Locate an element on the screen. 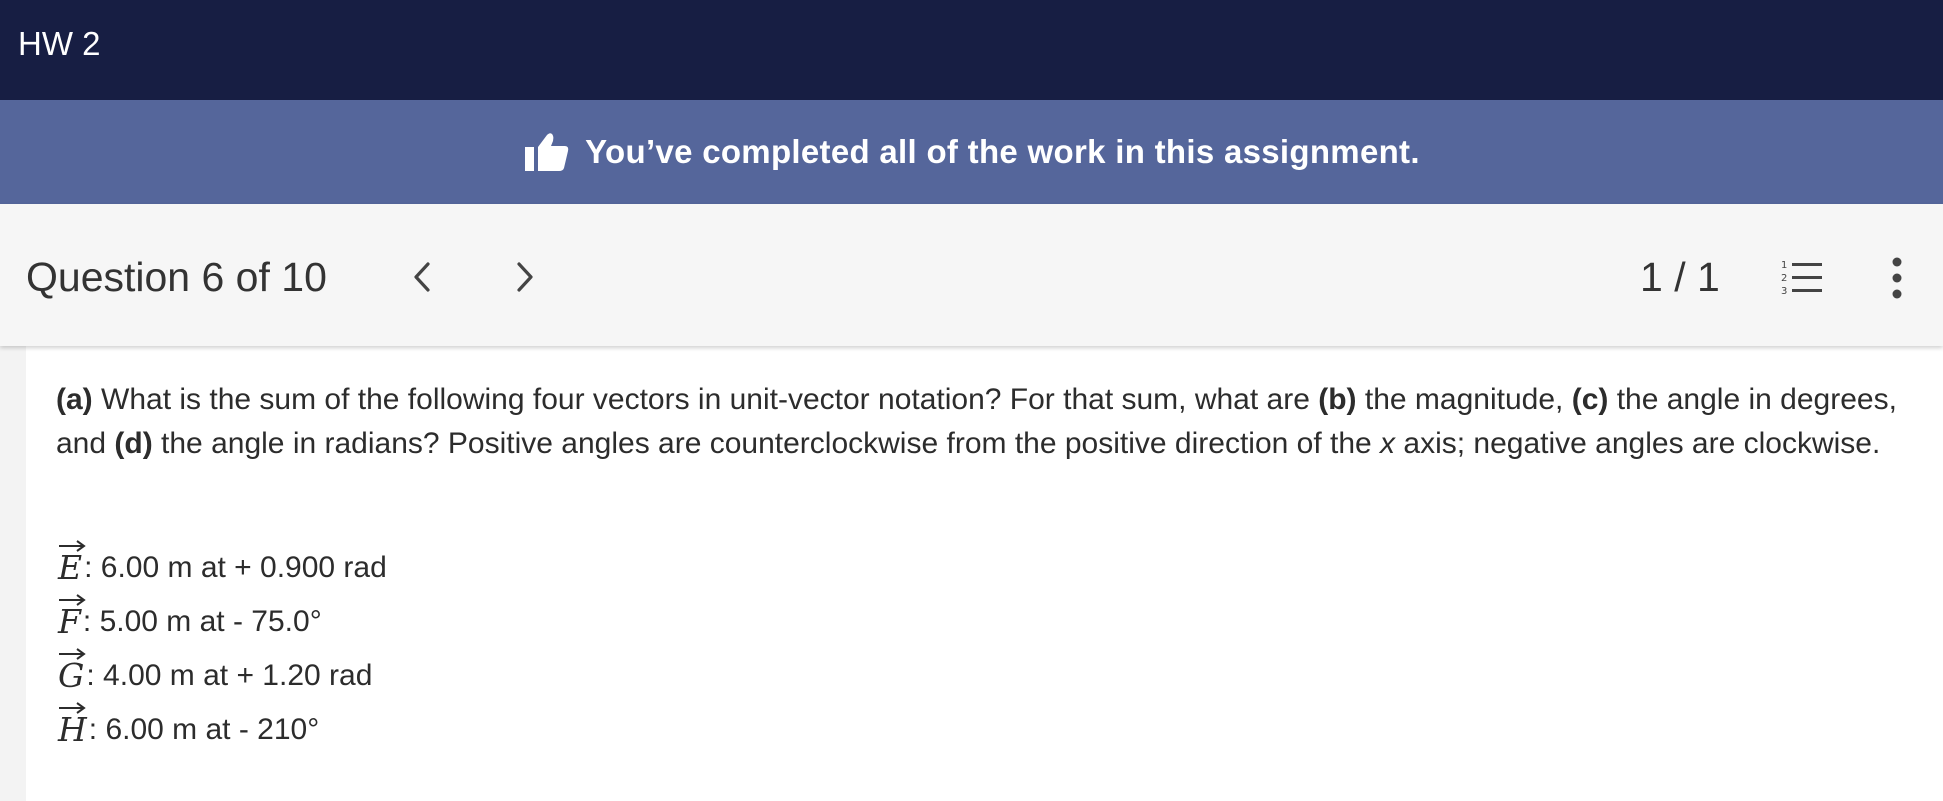  question-text-5: axis; negative angles are clockwise. is located at coordinates (1638, 443).